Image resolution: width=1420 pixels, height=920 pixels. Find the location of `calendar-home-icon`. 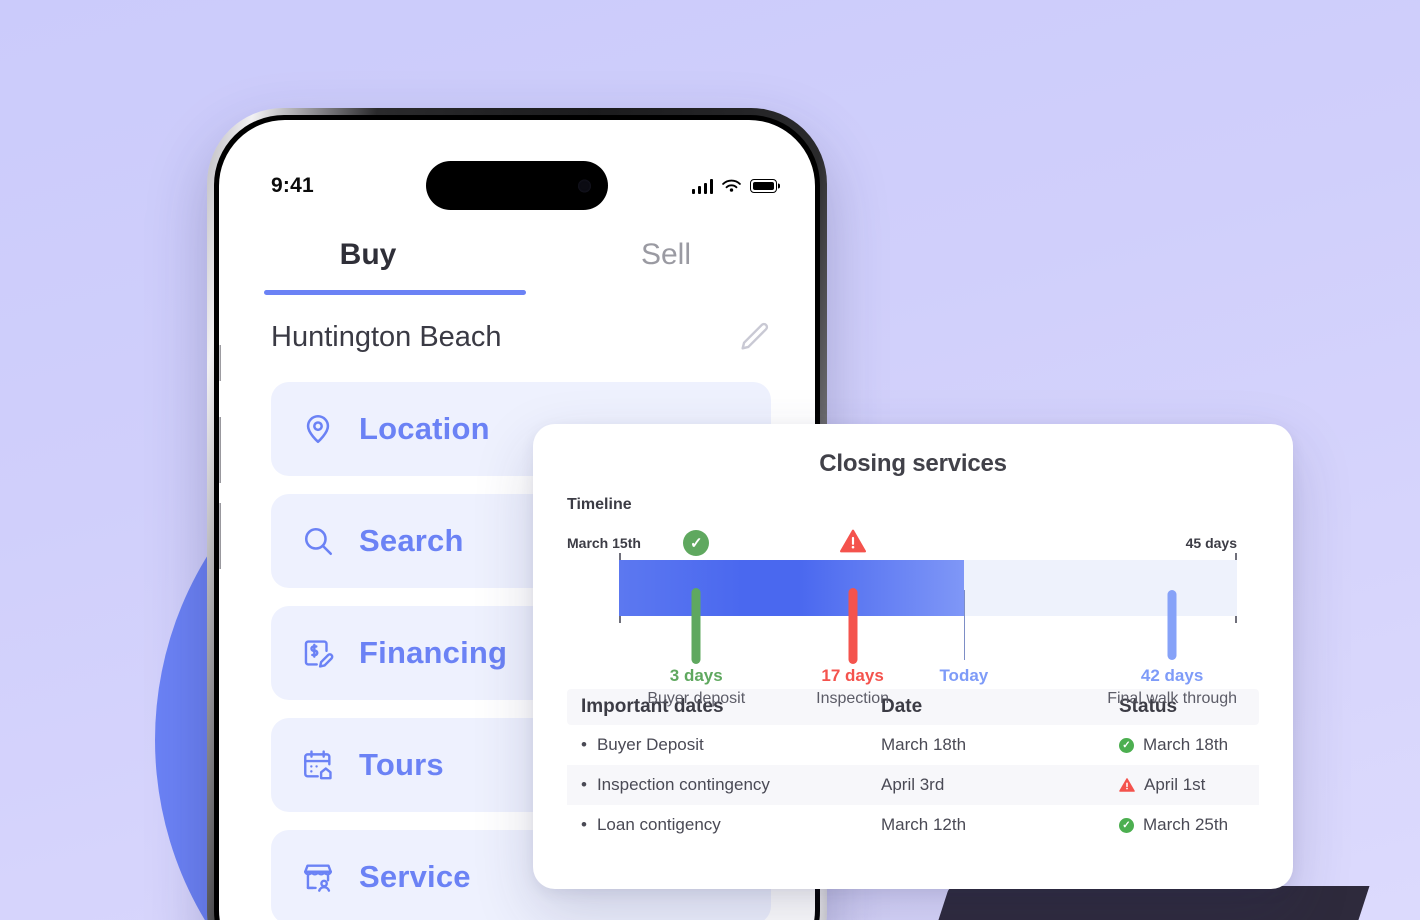

calendar-home-icon is located at coordinates (318, 765).